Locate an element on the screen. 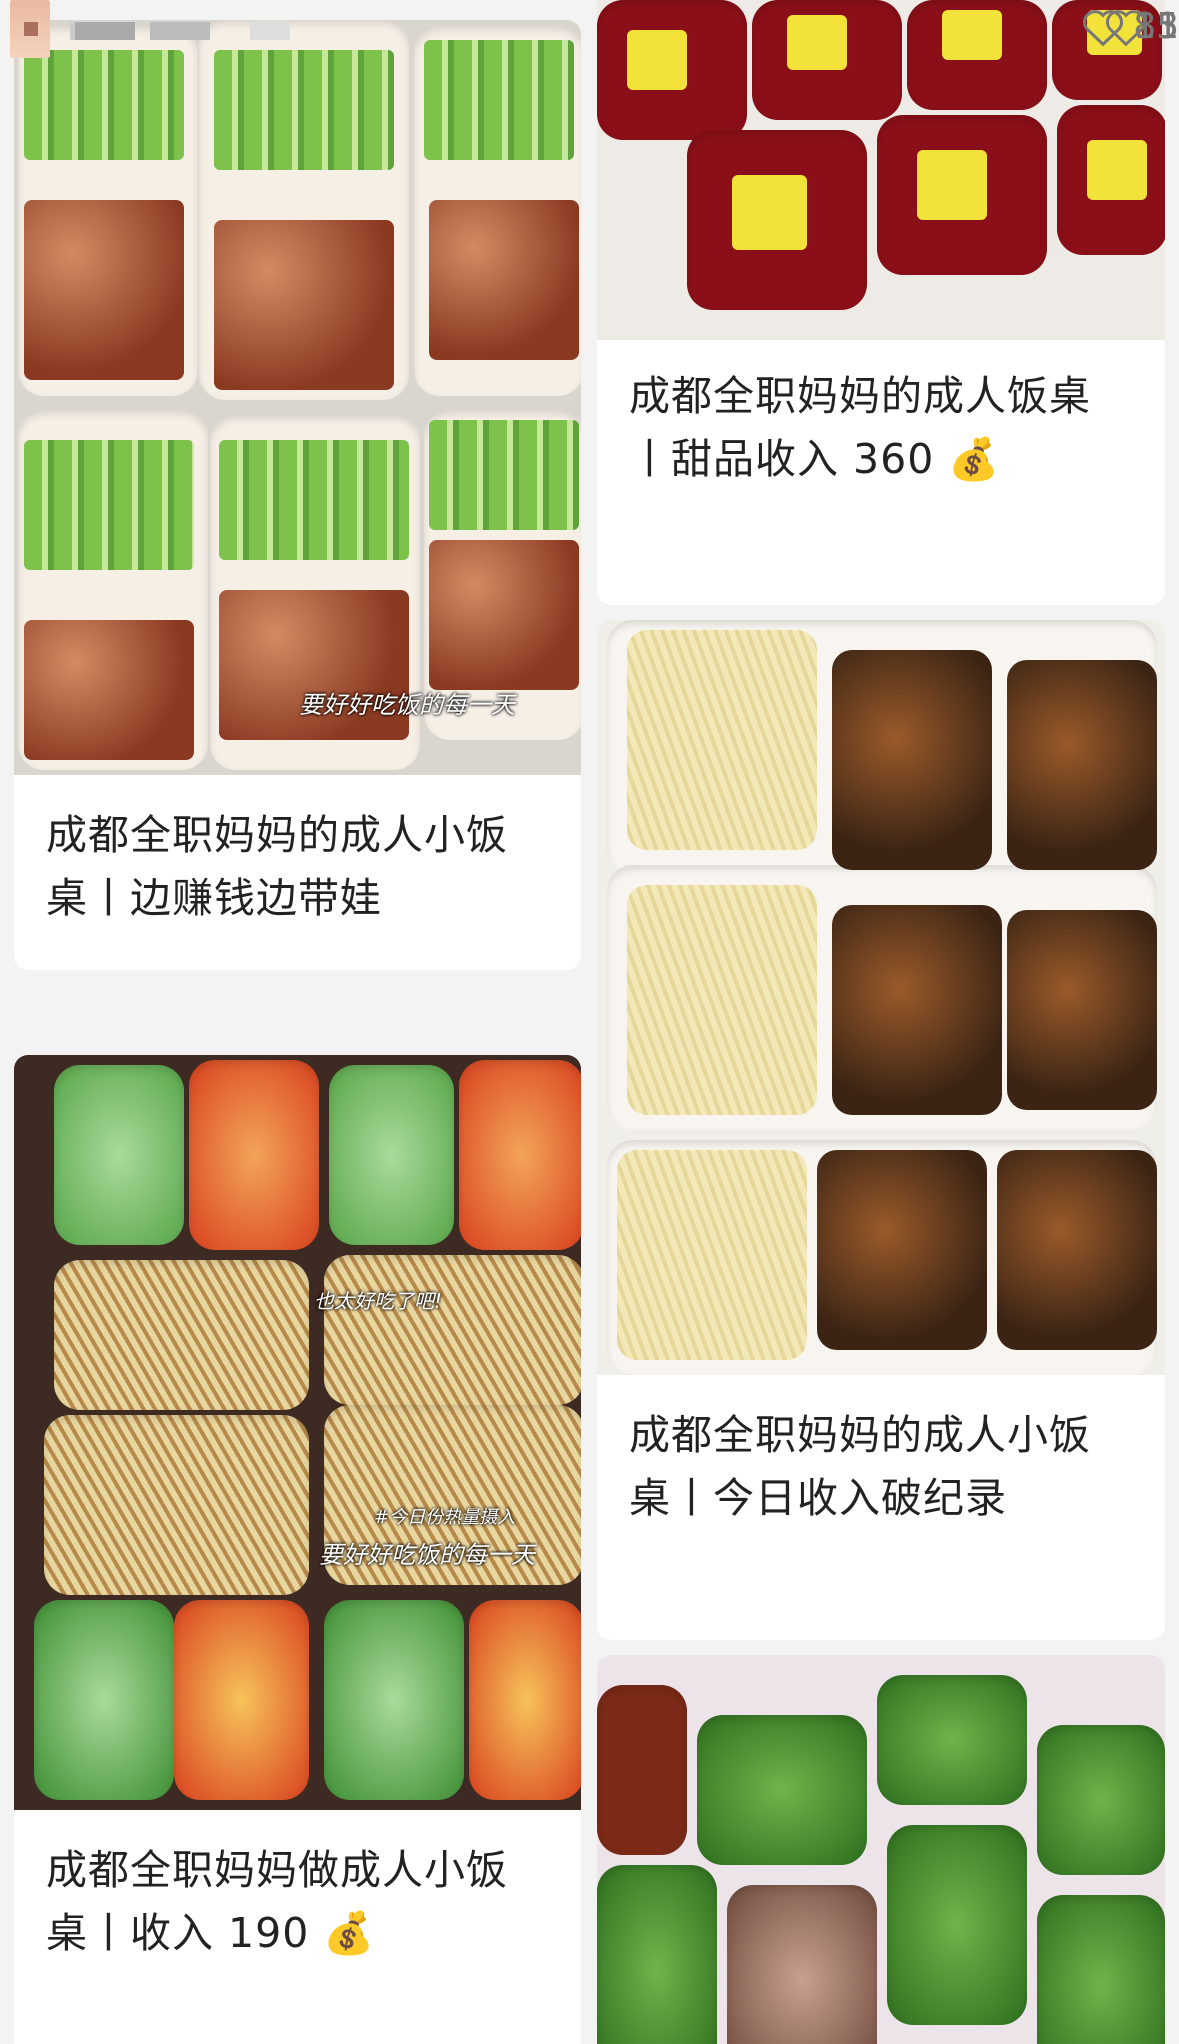 The height and width of the screenshot is (2044, 1179). card-5-image is located at coordinates (881, 1849).